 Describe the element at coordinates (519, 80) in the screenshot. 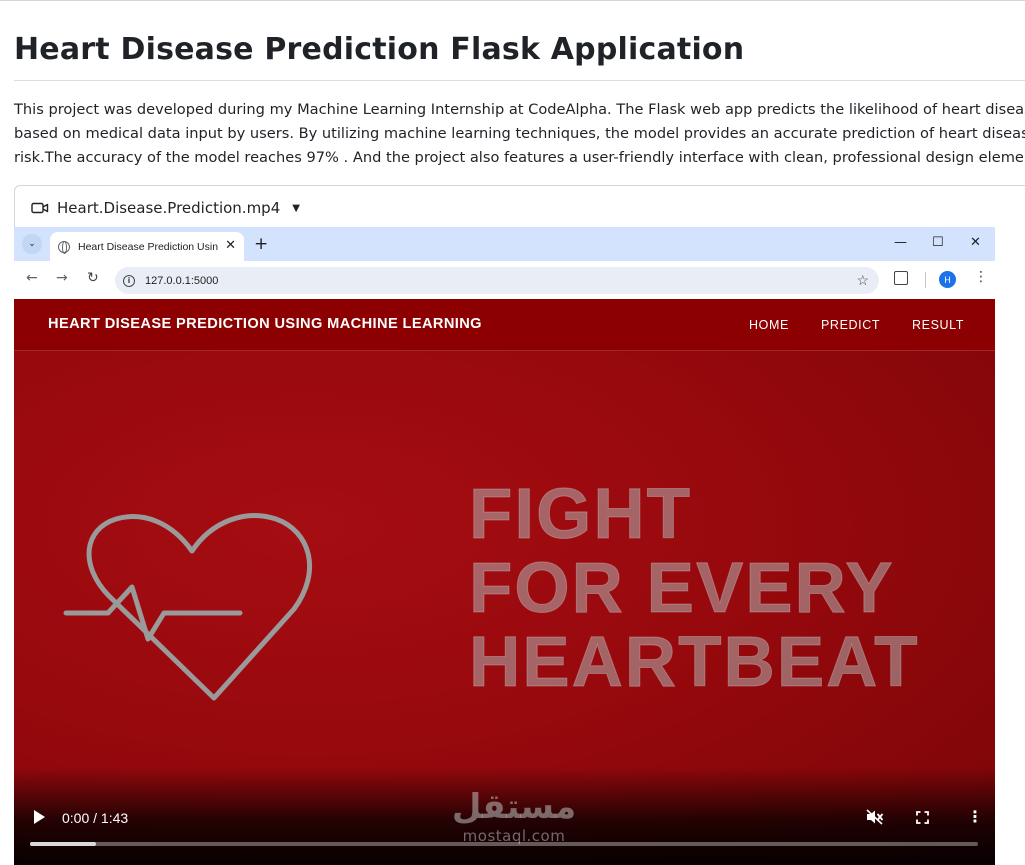

I see `title-divider` at that location.